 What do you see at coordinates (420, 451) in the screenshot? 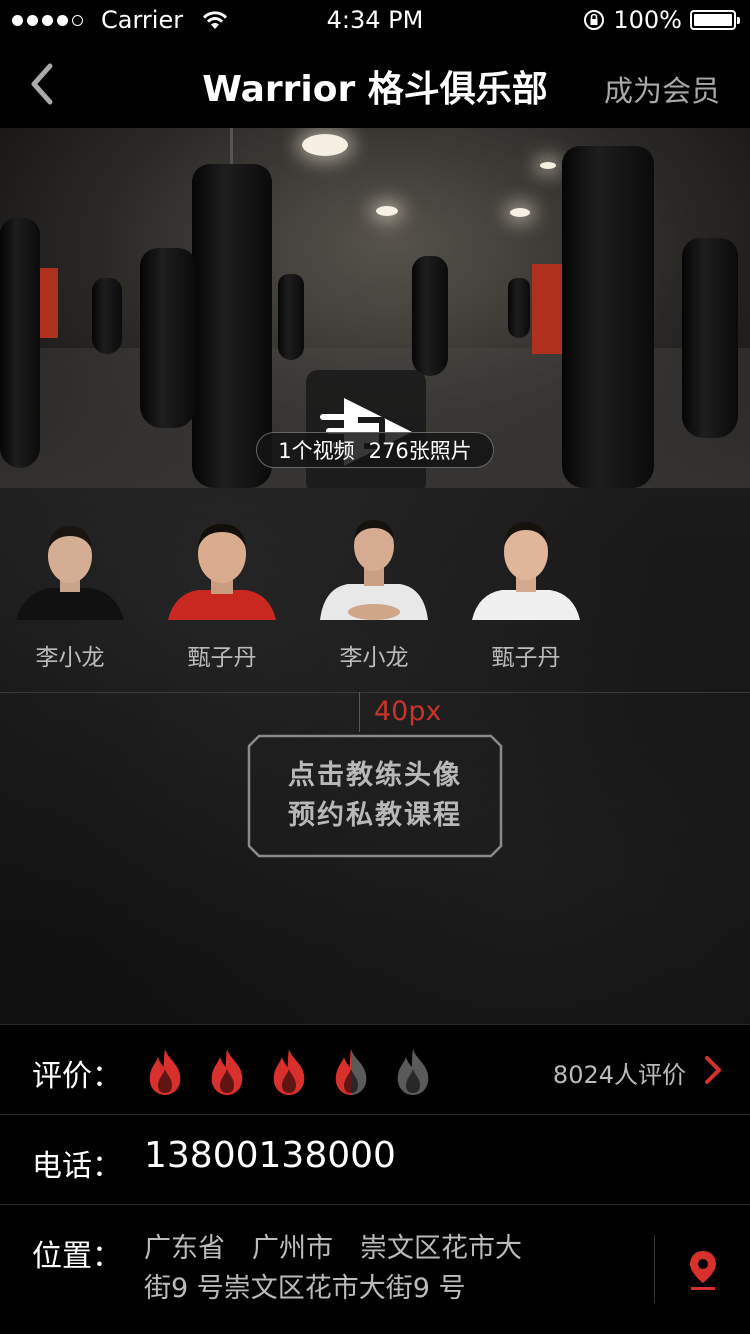
I see `photo-count: 276张照片` at bounding box center [420, 451].